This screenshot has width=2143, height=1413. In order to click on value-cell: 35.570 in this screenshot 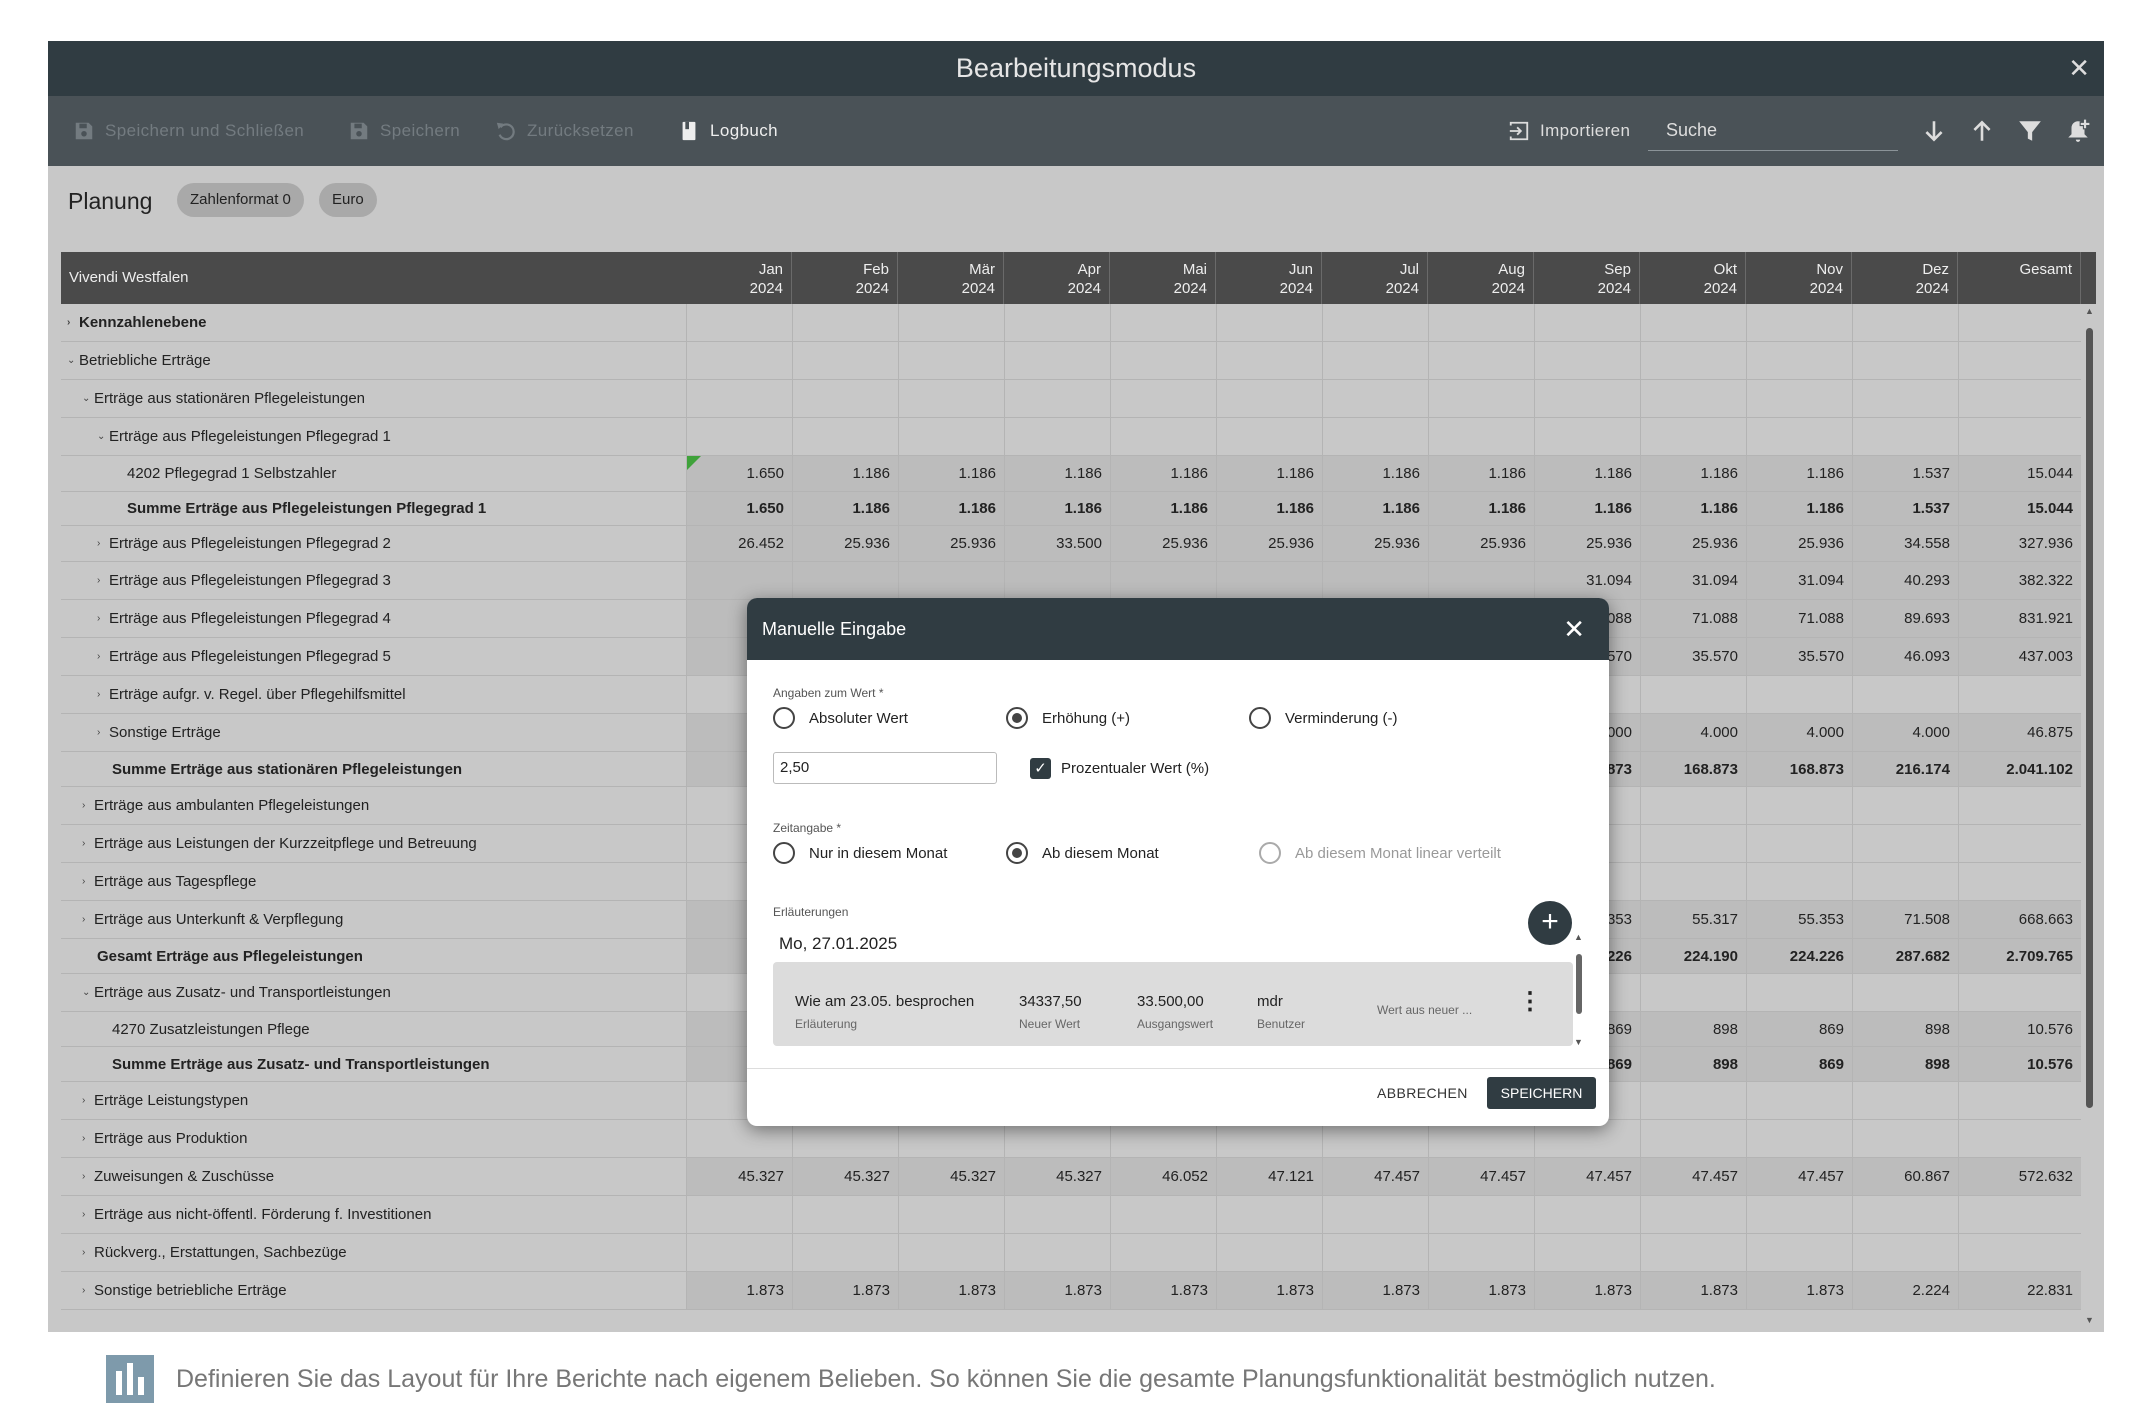, I will do `click(1693, 656)`.